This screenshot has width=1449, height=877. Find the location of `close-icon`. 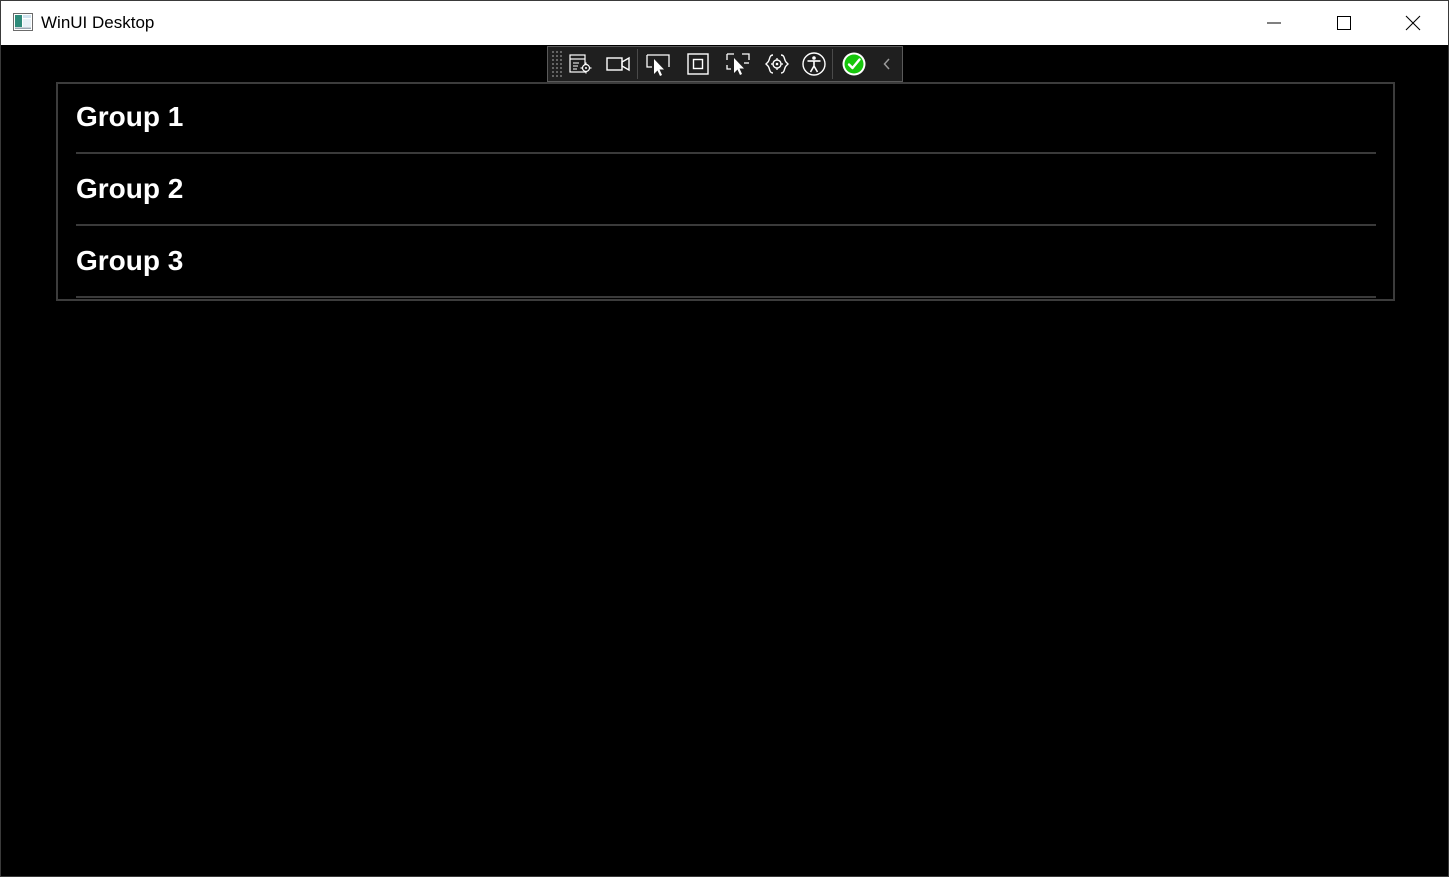

close-icon is located at coordinates (1413, 23).